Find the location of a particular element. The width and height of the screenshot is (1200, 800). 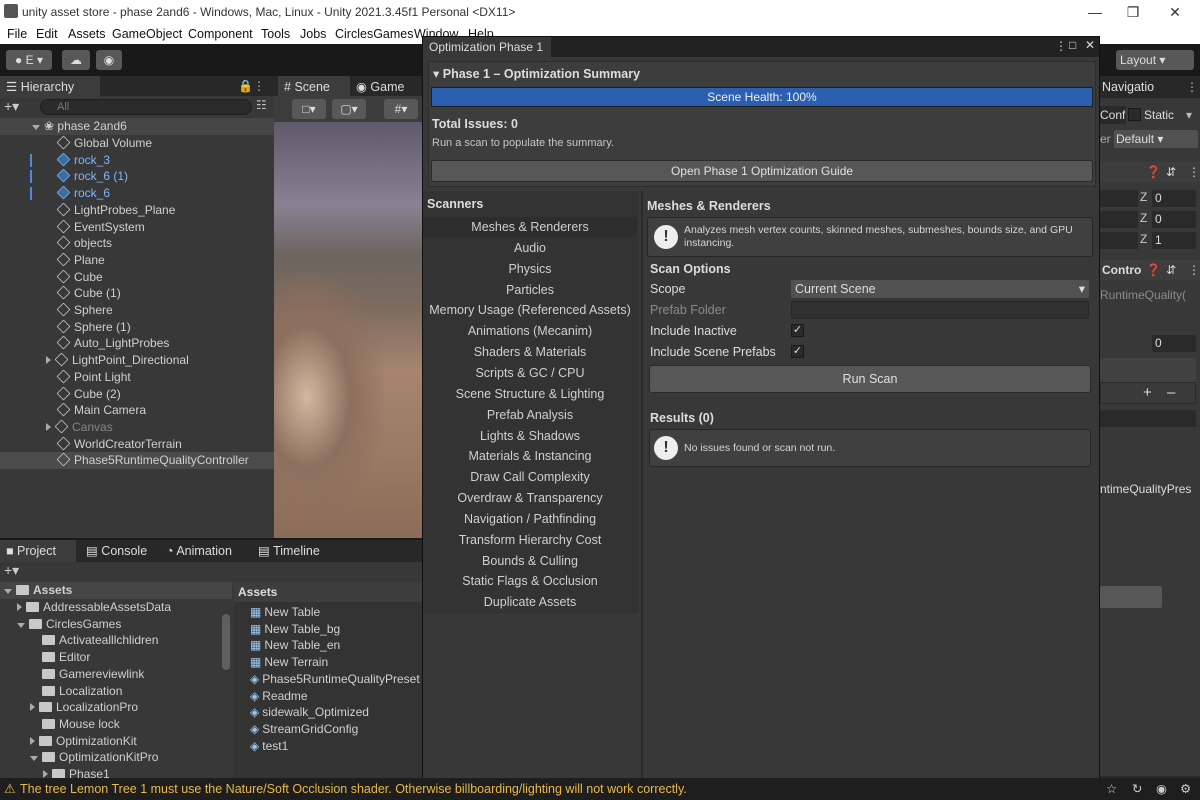

tab-timeline: ▤ Timeline is located at coordinates (297, 551).